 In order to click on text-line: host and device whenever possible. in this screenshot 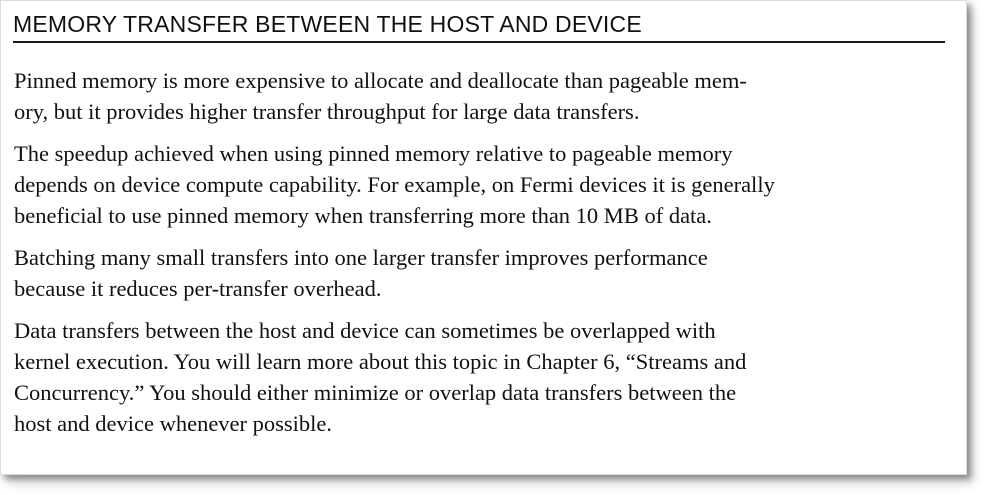, I will do `click(173, 423)`.